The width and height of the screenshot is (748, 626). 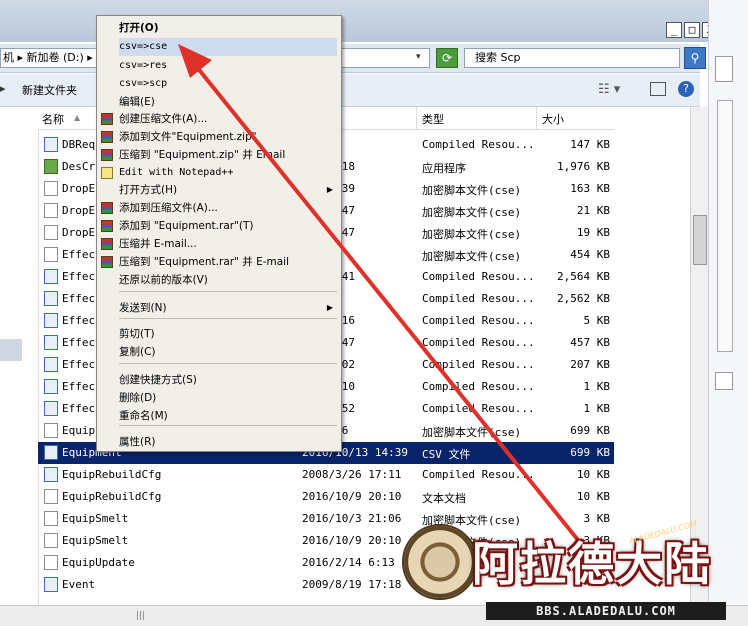 I want to click on watermark-title: 阿拉德大陆, so click(x=592, y=564).